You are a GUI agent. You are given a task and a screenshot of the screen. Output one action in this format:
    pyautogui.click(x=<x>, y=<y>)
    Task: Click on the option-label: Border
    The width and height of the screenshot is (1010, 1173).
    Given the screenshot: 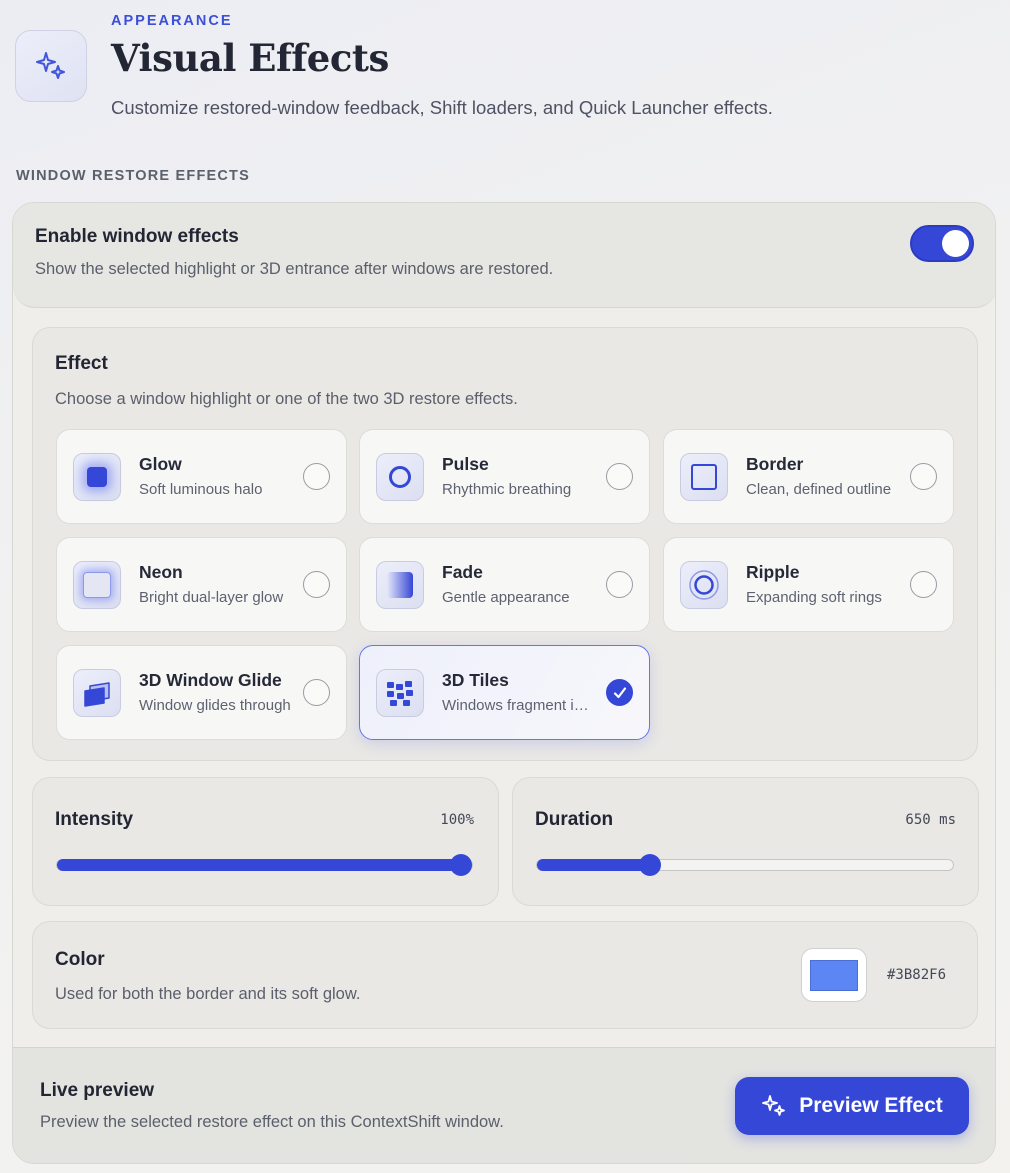 What is the action you would take?
    pyautogui.click(x=775, y=464)
    